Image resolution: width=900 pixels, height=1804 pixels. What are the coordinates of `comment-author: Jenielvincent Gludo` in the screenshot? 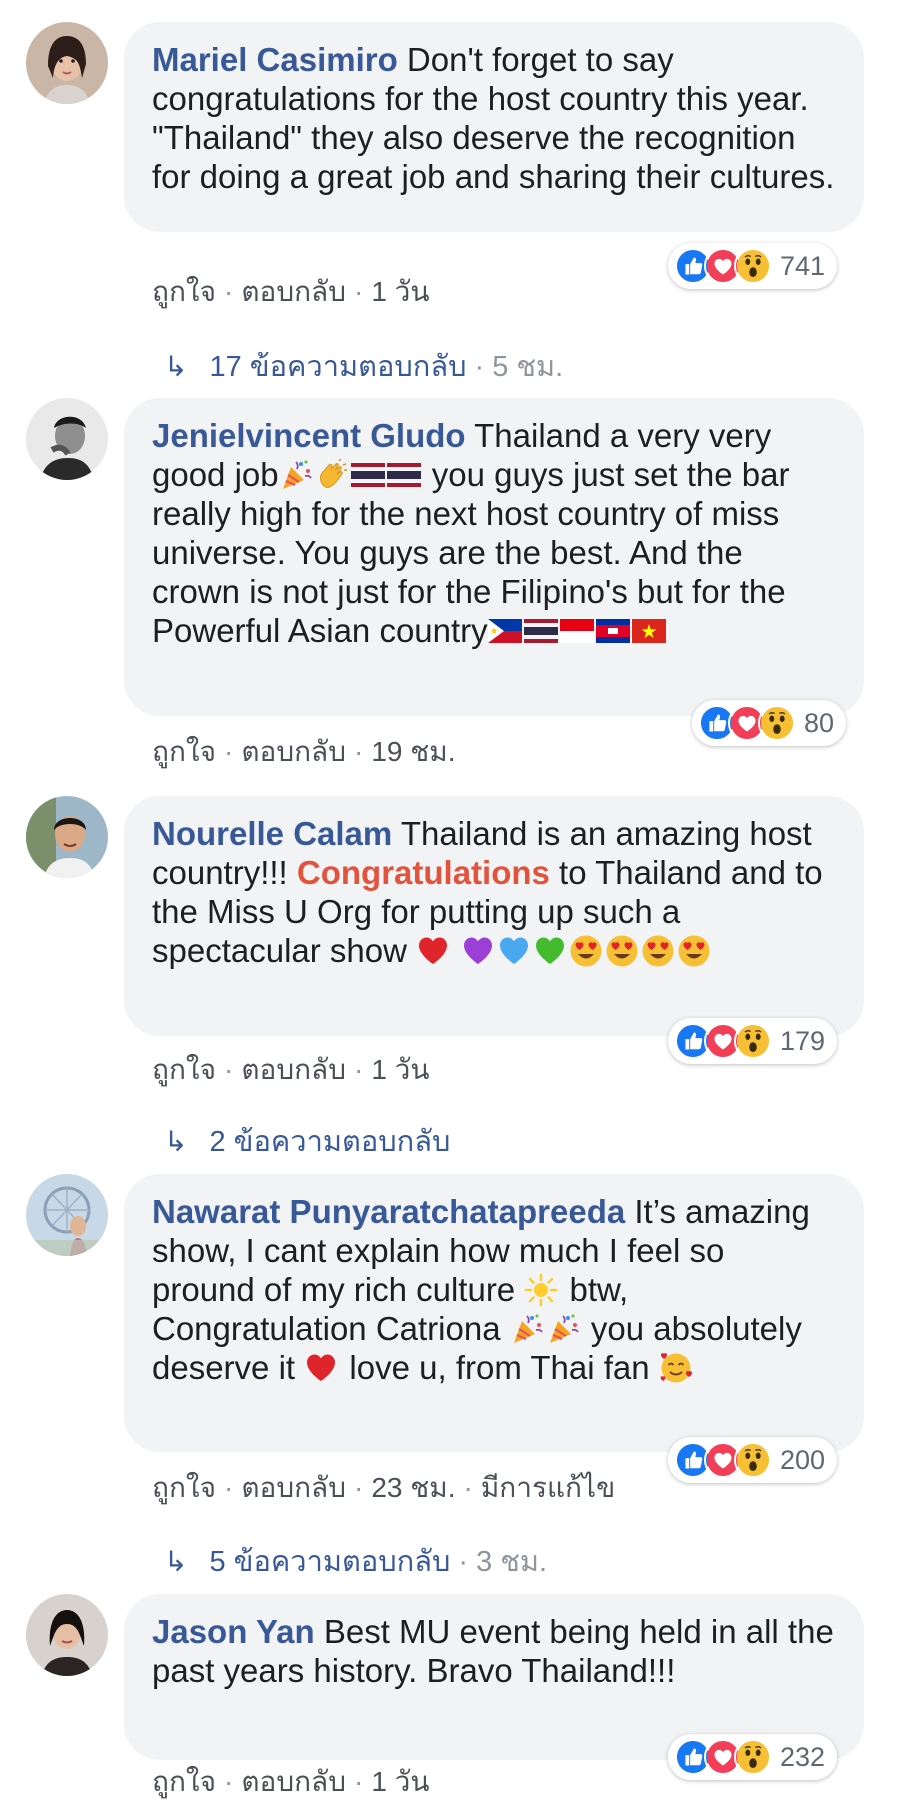 It's located at (309, 435).